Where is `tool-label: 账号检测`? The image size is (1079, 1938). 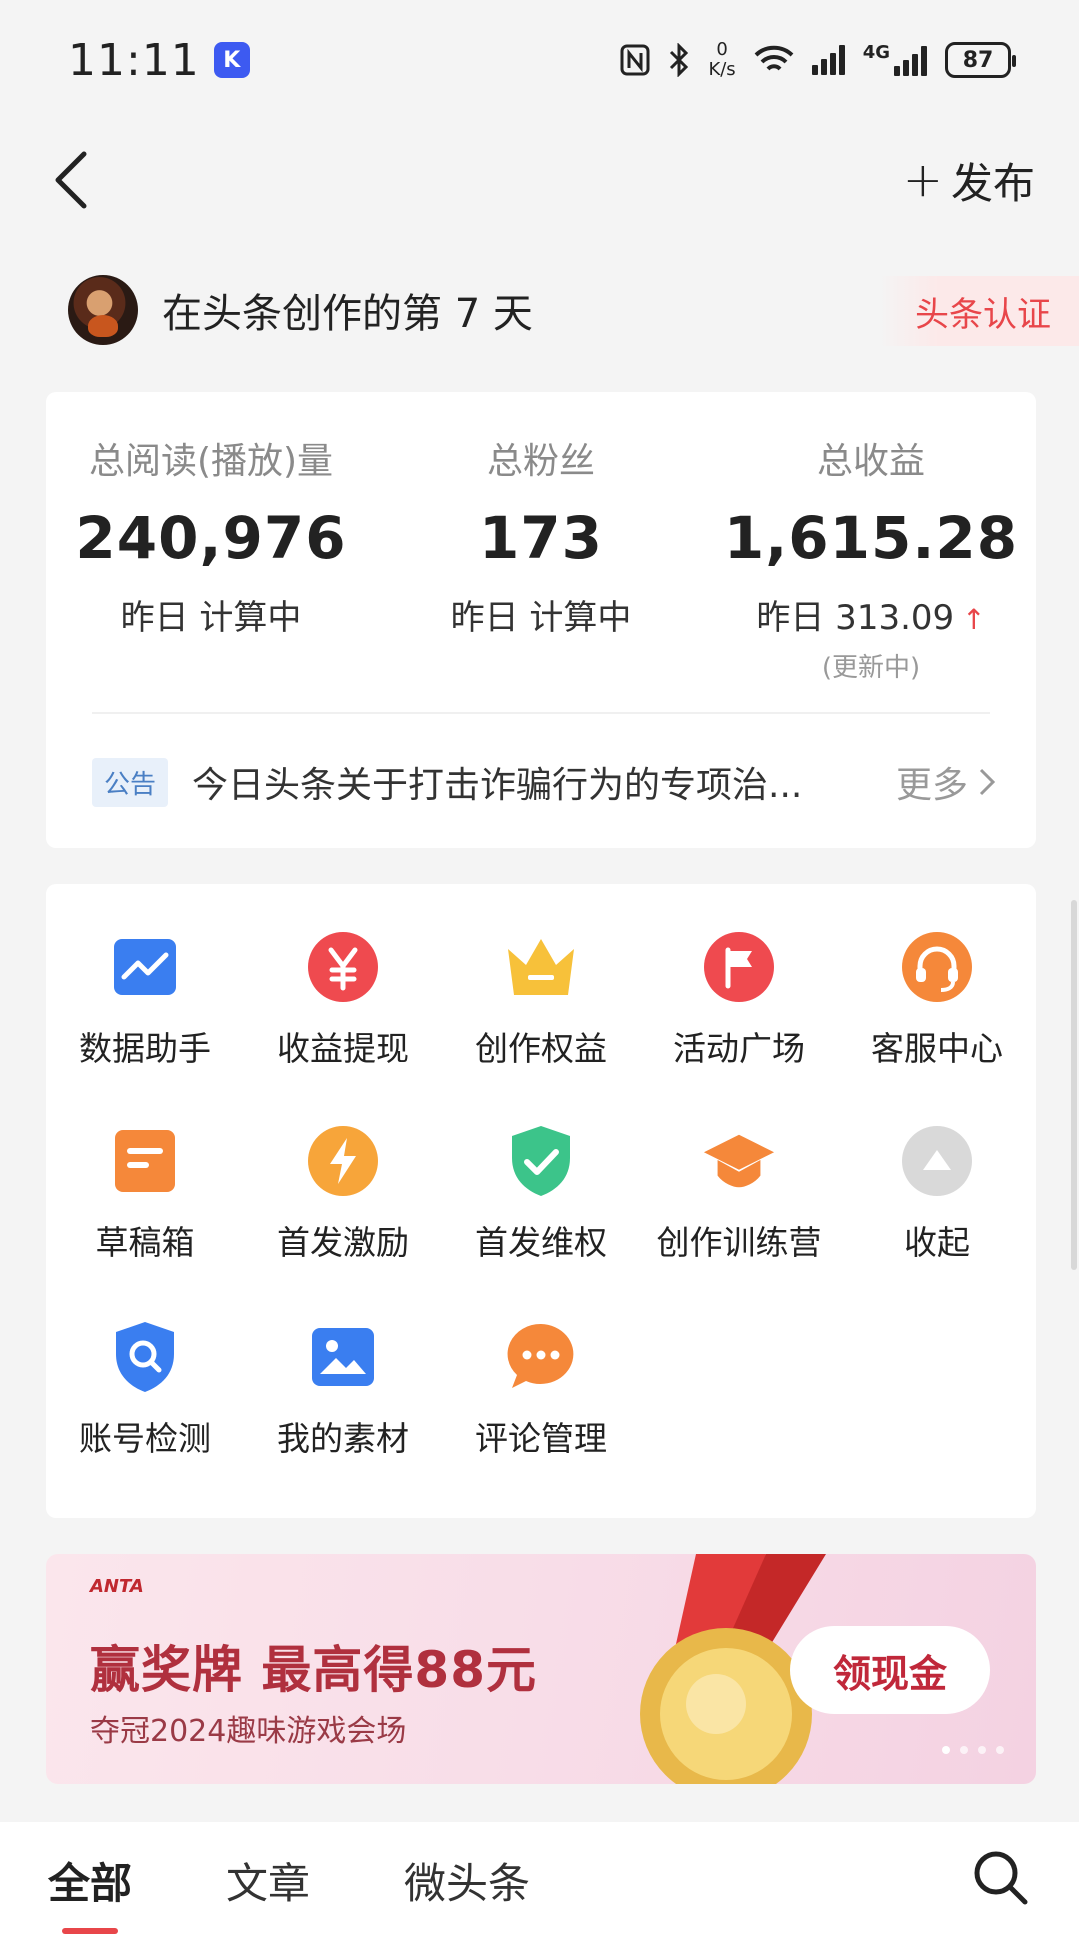 tool-label: 账号检测 is located at coordinates (145, 1438).